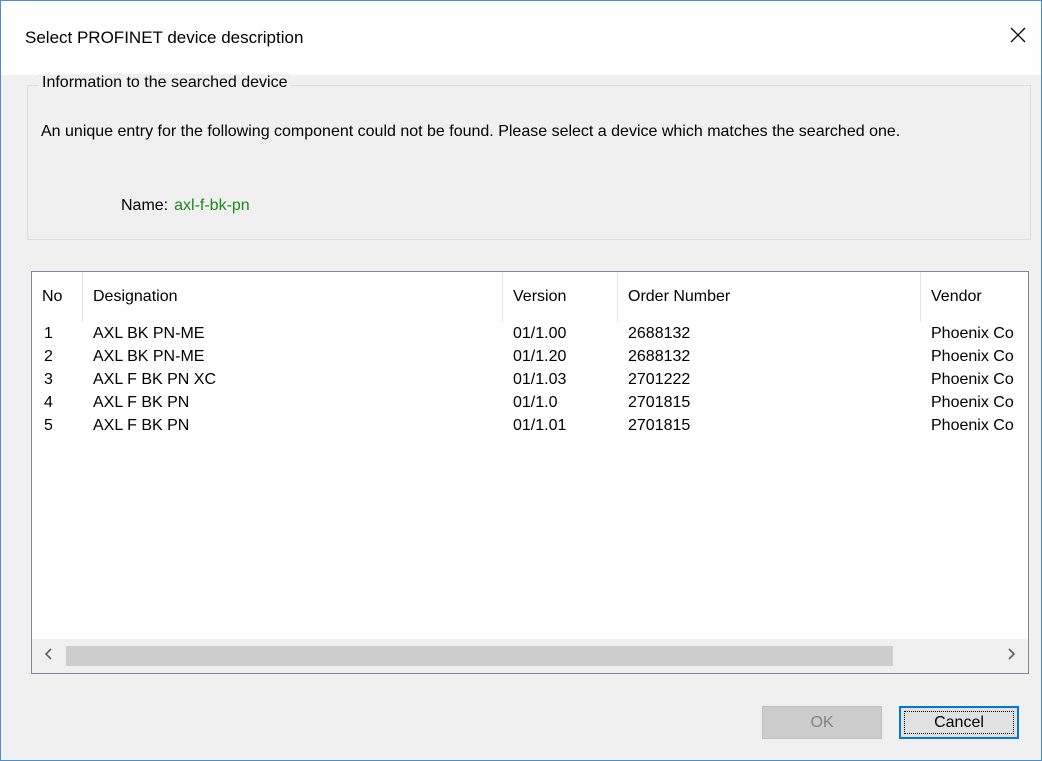  What do you see at coordinates (540, 333) in the screenshot?
I see `cell-version: 01/1.00` at bounding box center [540, 333].